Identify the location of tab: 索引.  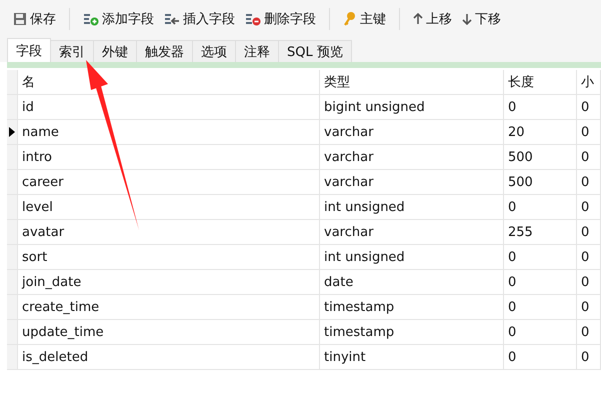
(72, 51).